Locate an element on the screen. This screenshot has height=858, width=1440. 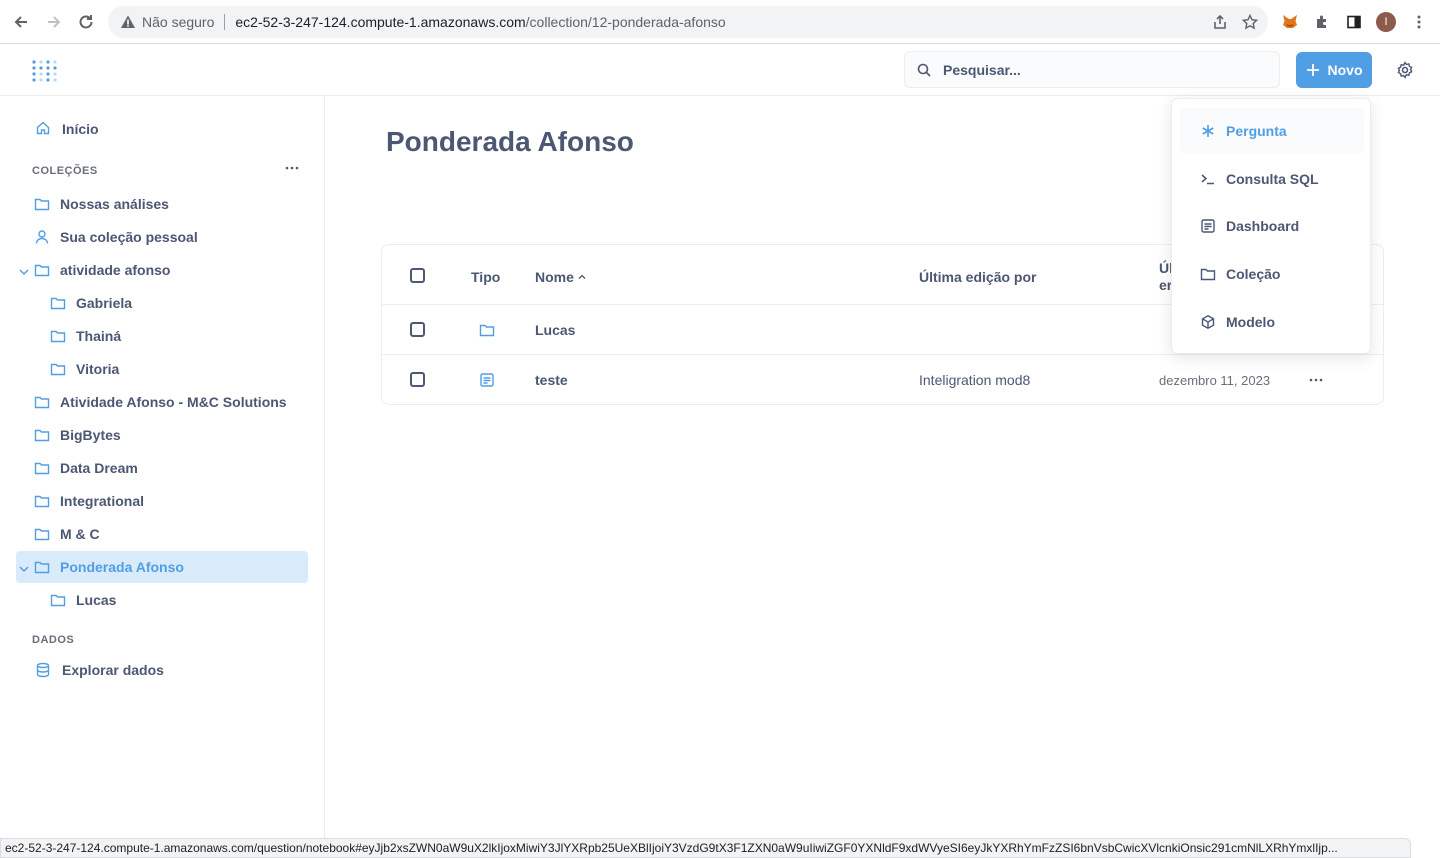
header-type: Tipo is located at coordinates (485, 277).